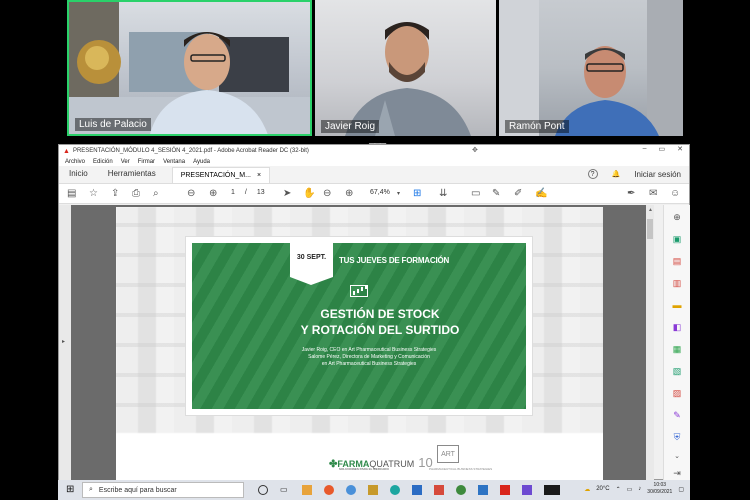 The height and width of the screenshot is (500, 750). Describe the element at coordinates (631, 193) in the screenshot. I see `fill-sign-icon: ✒` at that location.